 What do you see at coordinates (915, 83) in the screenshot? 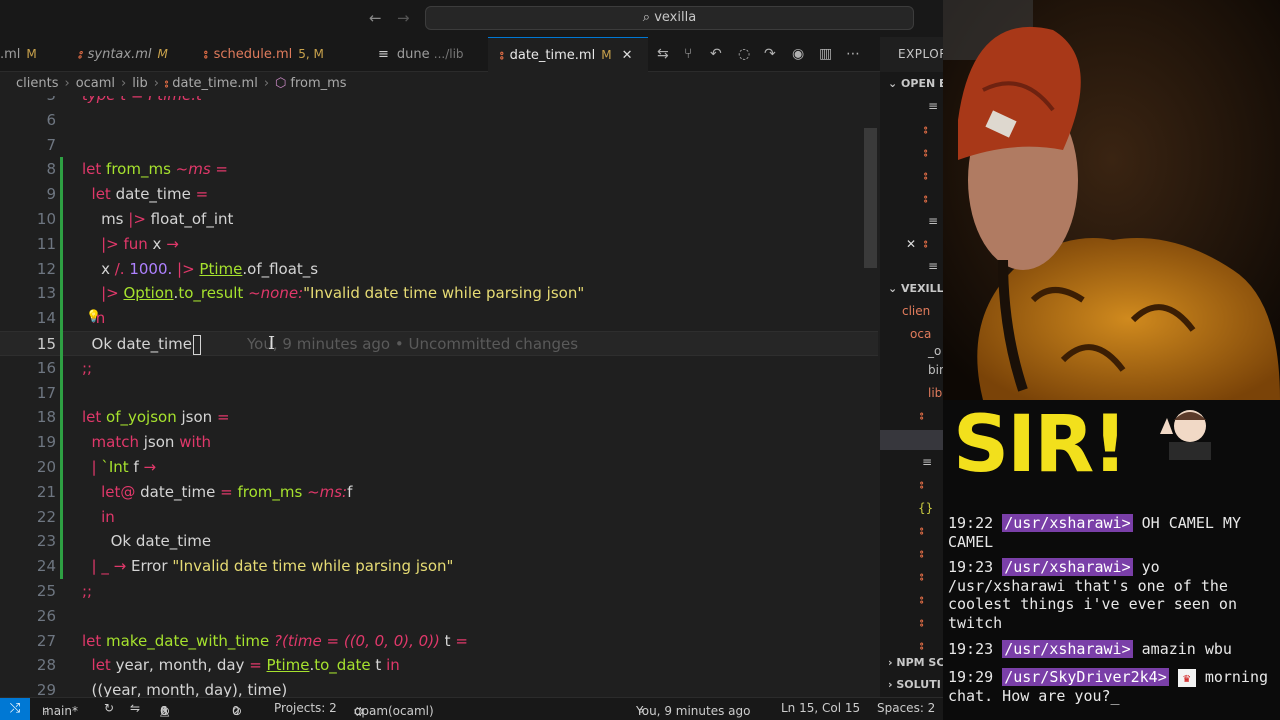
I see `section-open-editors: ⌄ OPEN E` at bounding box center [915, 83].